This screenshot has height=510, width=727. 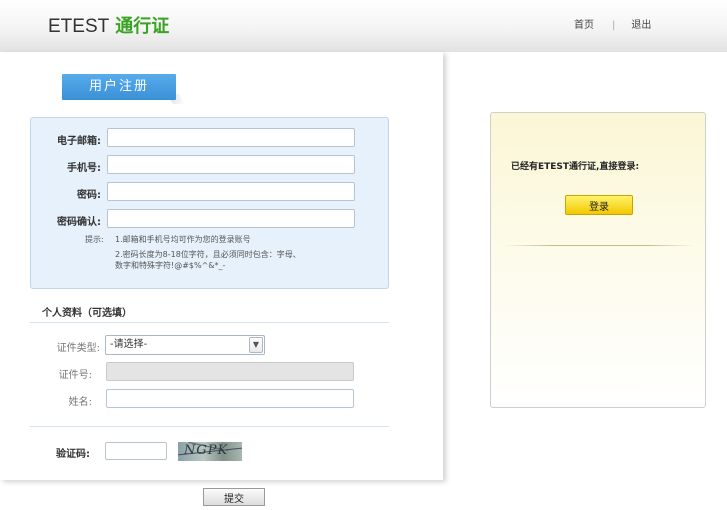 I want to click on password-field, so click(x=231, y=191).